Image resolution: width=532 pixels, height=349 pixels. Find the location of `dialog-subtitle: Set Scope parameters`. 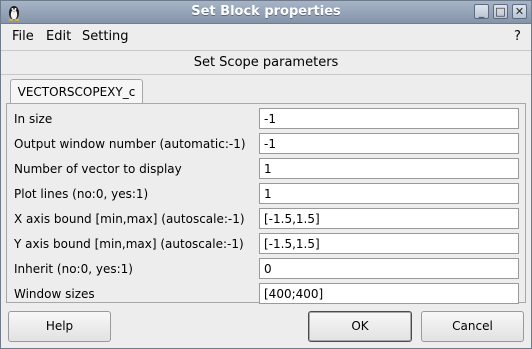

dialog-subtitle: Set Scope parameters is located at coordinates (266, 63).